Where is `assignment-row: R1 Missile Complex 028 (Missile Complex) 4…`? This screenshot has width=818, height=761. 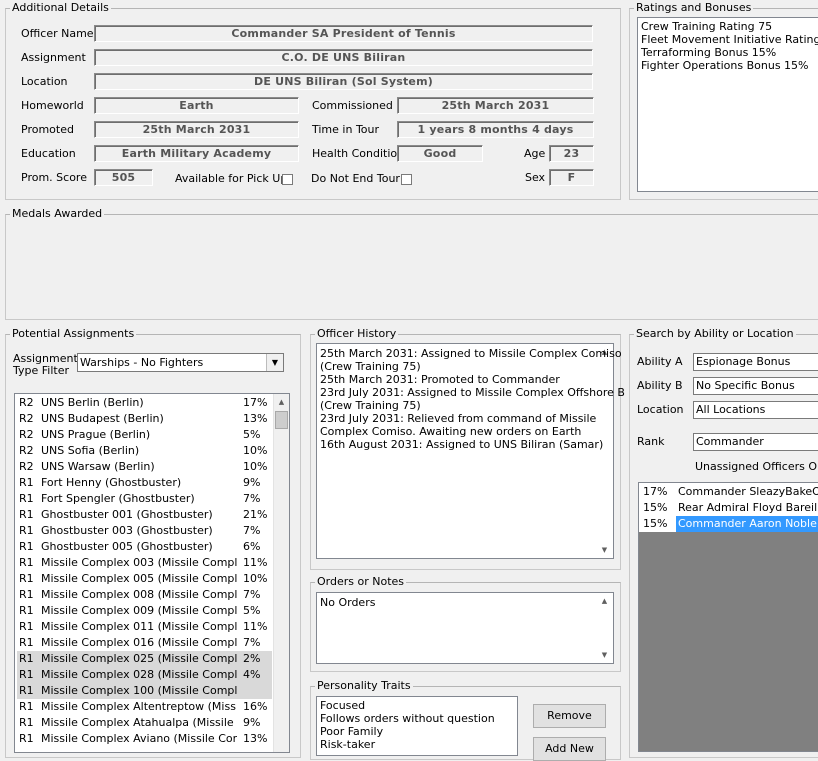
assignment-row: R1 Missile Complex 028 (Missile Complex) 4… is located at coordinates (144, 675).